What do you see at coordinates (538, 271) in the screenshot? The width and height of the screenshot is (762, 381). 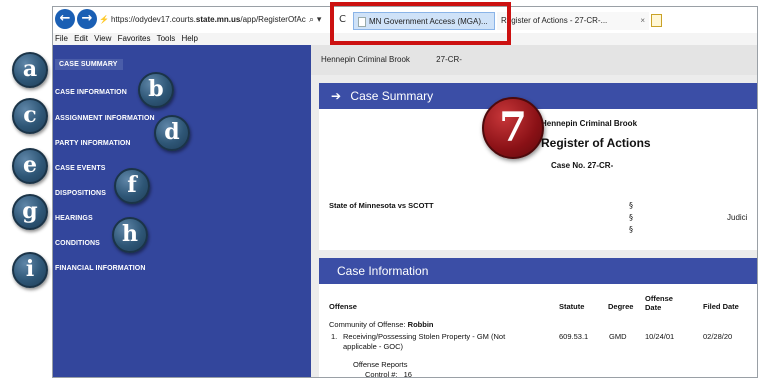 I see `case-information-header: Case Information` at bounding box center [538, 271].